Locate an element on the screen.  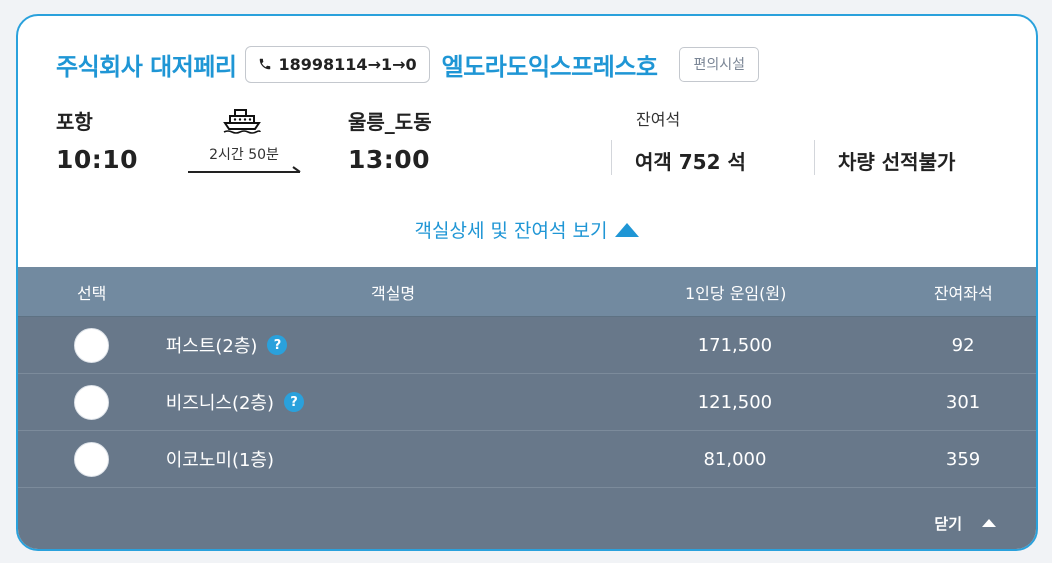
close-button: 닫기 is located at coordinates (948, 523).